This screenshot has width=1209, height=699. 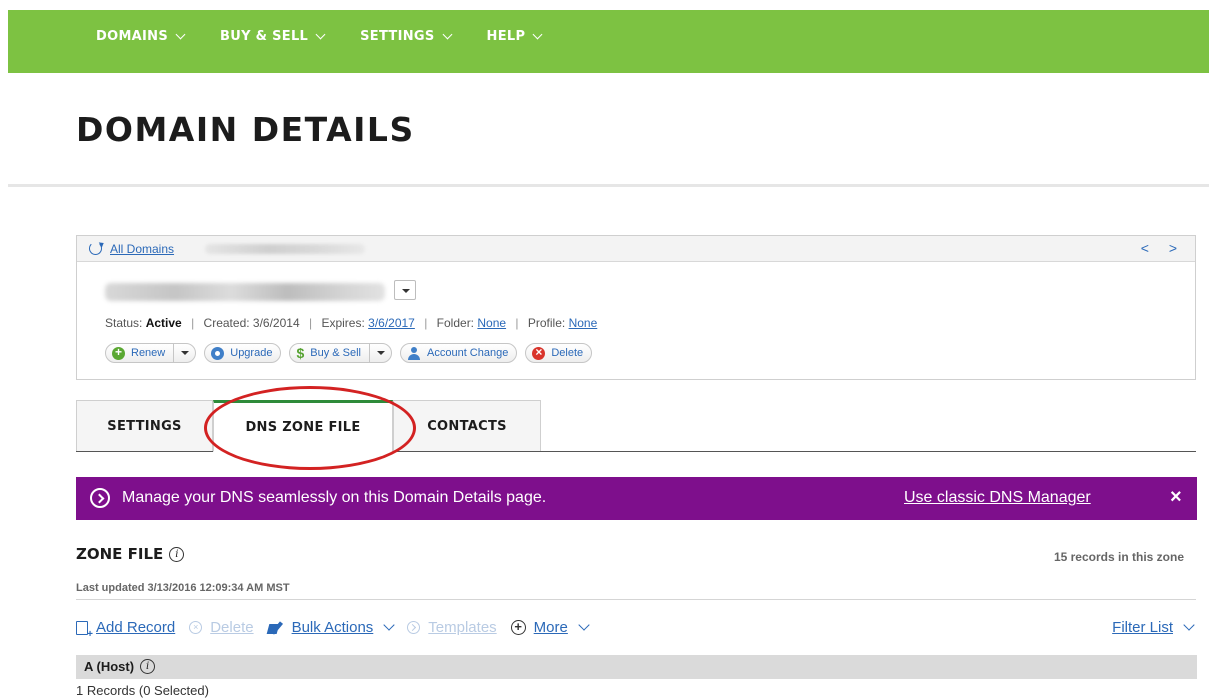 I want to click on blurred-domain-breadcrumb, so click(x=285, y=249).